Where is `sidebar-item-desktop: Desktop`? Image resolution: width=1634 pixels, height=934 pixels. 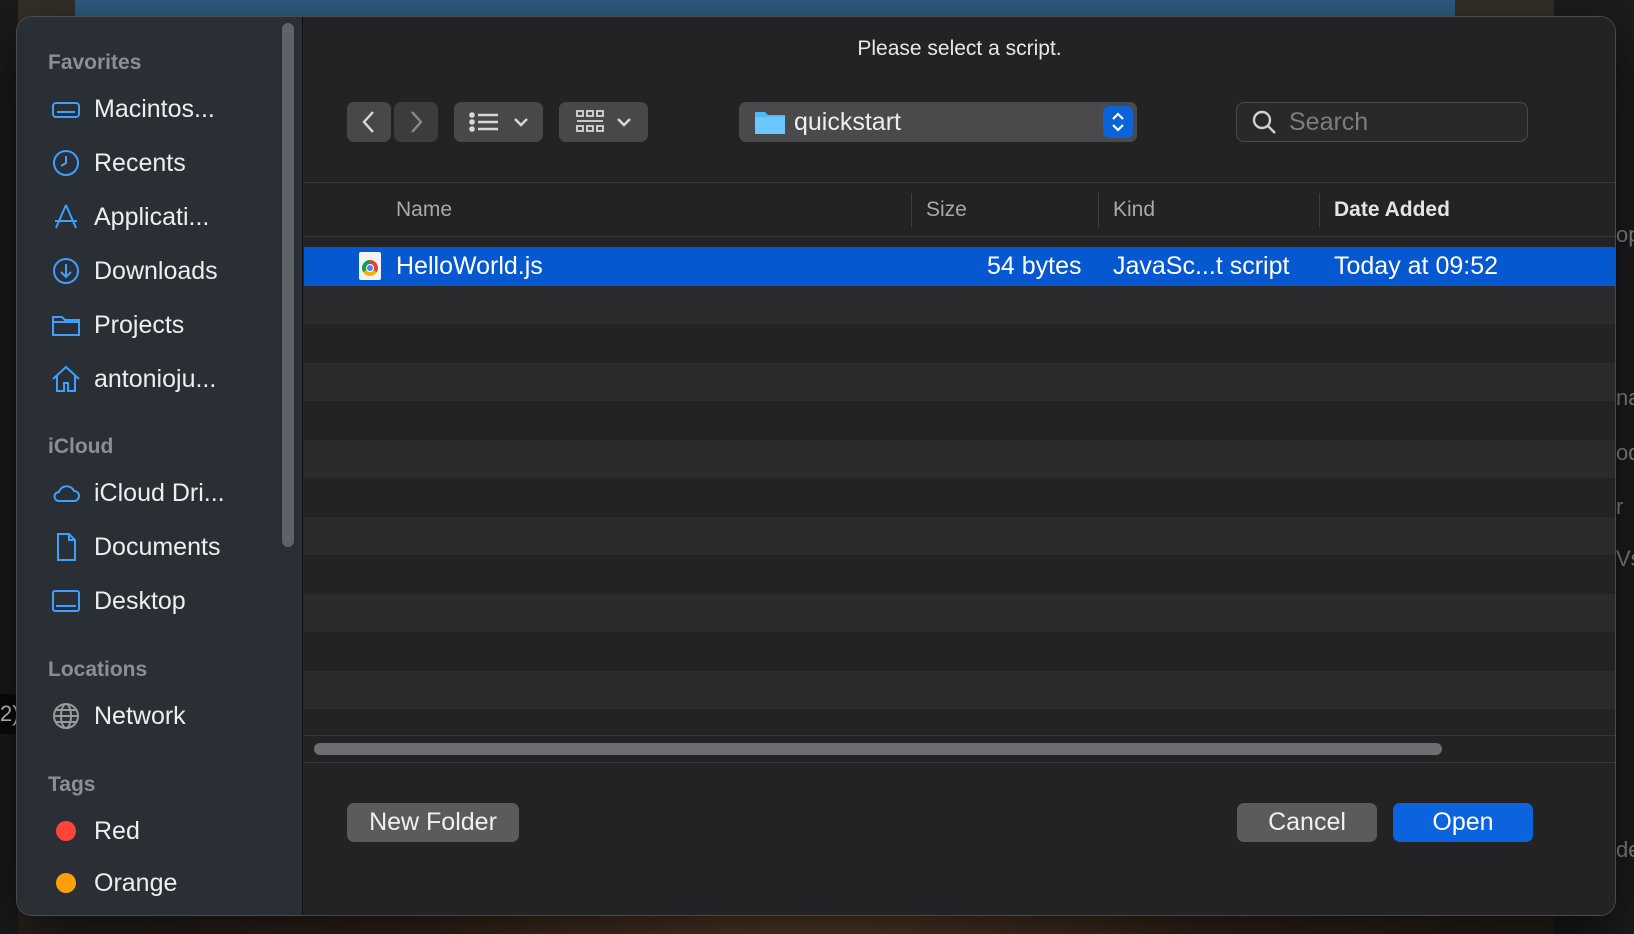
sidebar-item-desktop: Desktop is located at coordinates (118, 601).